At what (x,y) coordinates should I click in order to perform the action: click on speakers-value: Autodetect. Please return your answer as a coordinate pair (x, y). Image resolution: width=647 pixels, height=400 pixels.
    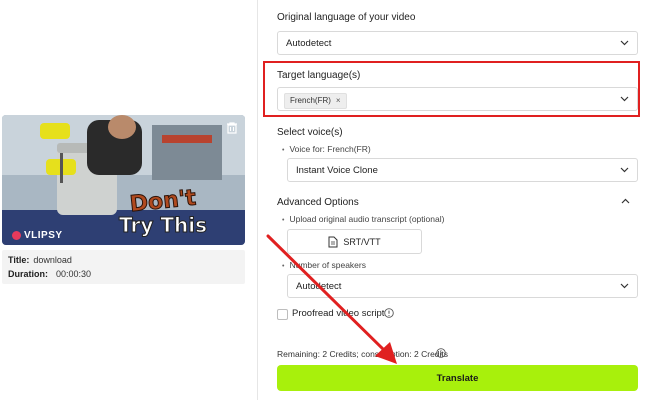
    Looking at the image, I should click on (319, 286).